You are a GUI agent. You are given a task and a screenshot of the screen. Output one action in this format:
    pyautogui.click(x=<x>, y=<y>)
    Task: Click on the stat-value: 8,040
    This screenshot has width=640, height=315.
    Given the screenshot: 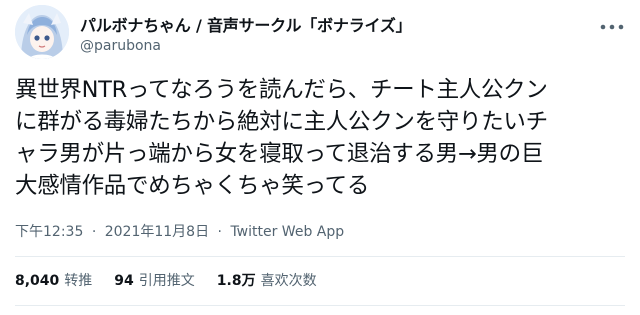 What is the action you would take?
    pyautogui.click(x=37, y=281)
    